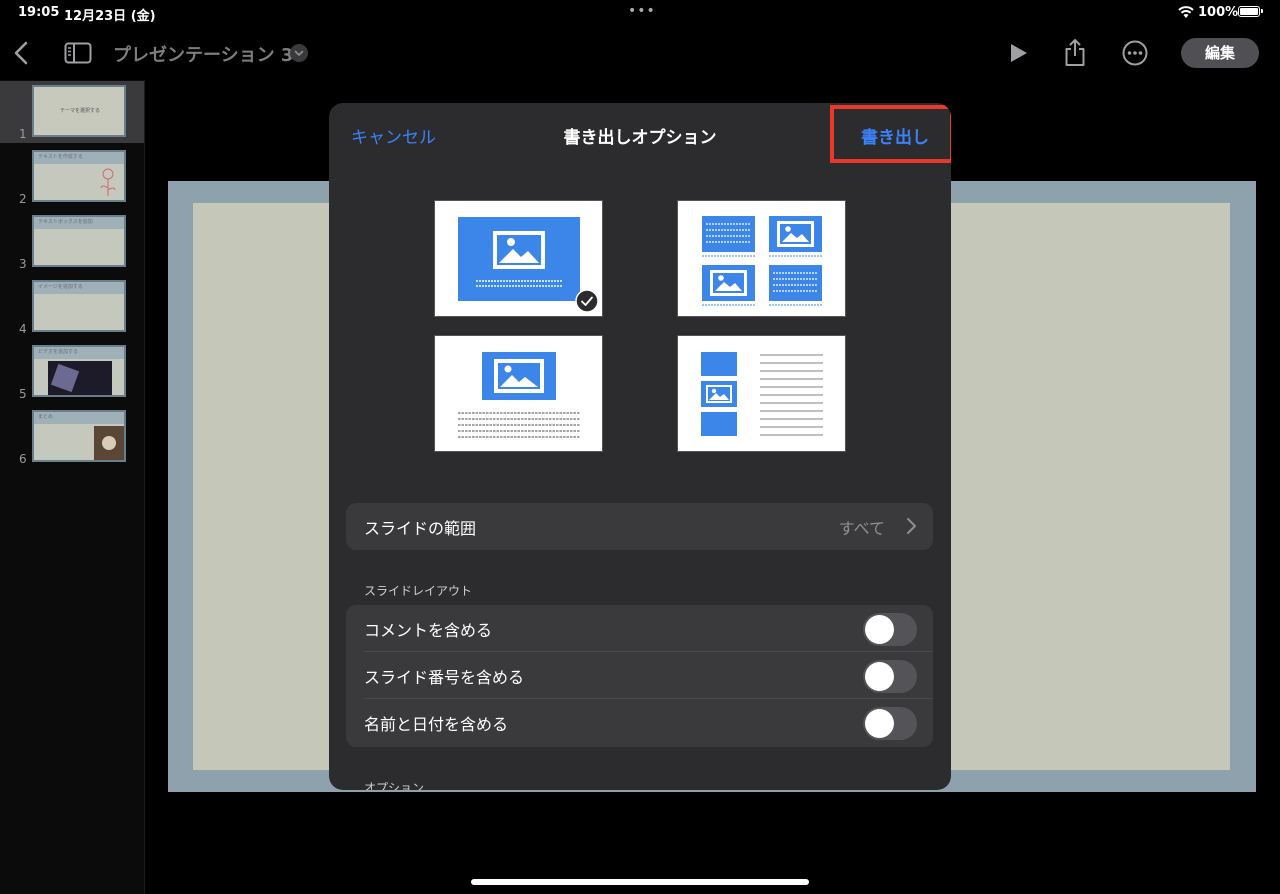 This screenshot has height=894, width=1280. What do you see at coordinates (78, 53) in the screenshot?
I see `sidebar-toggle-icon` at bounding box center [78, 53].